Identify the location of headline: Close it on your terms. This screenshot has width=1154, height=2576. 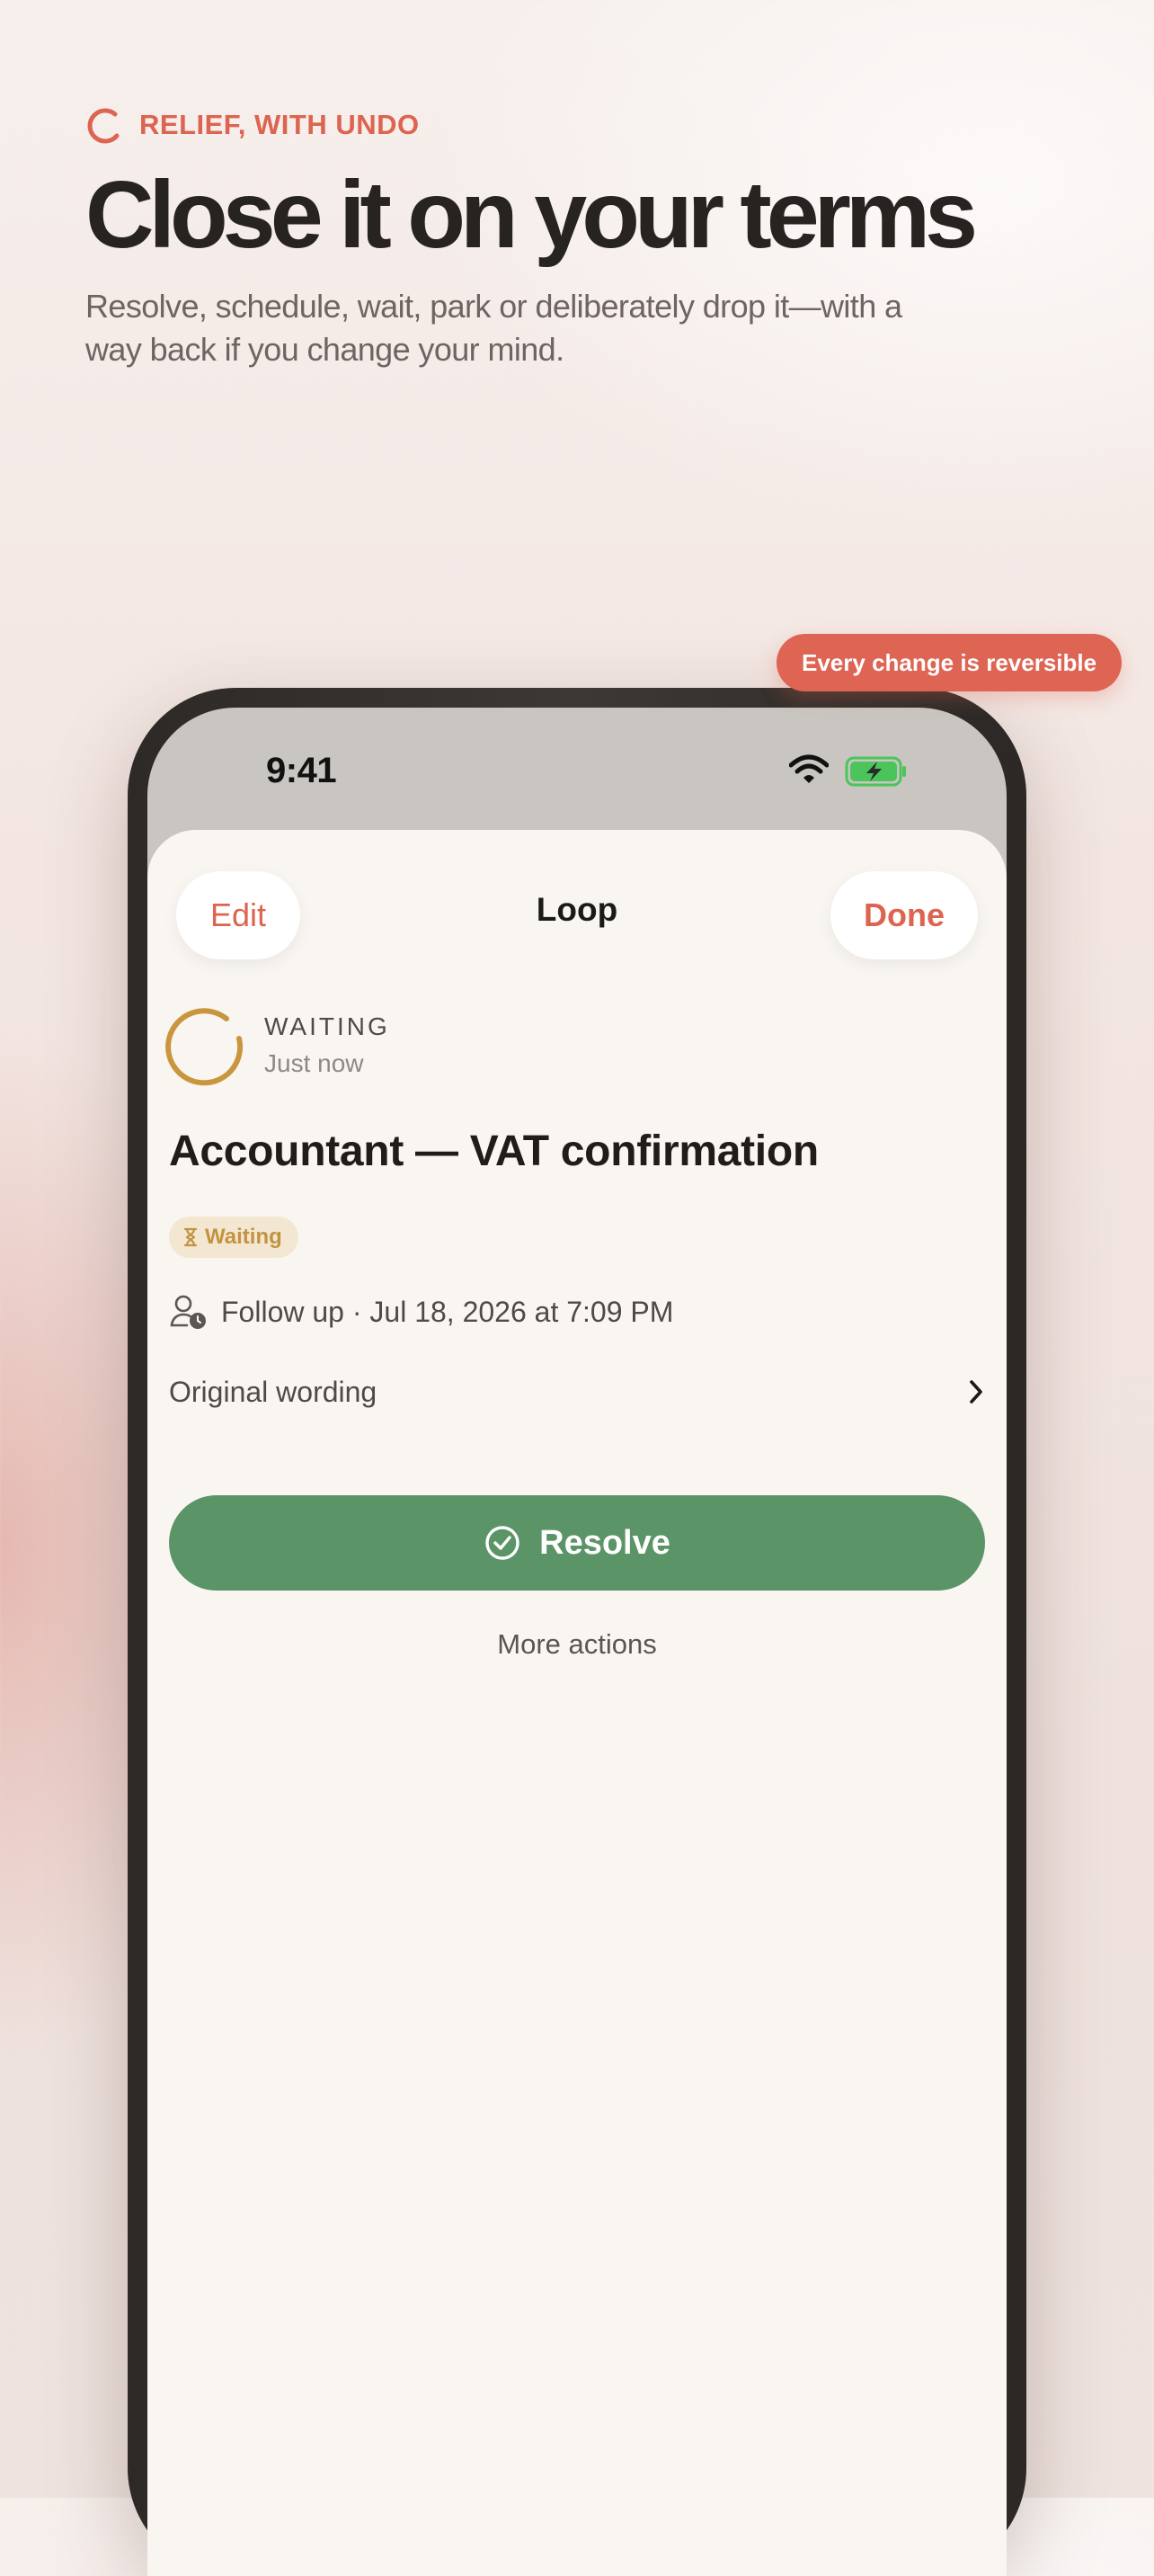
(531, 215).